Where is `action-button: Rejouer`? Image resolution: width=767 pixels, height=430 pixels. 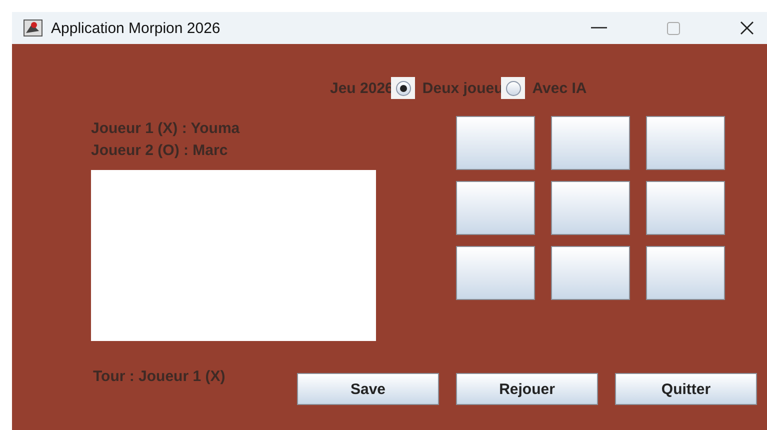 action-button: Rejouer is located at coordinates (527, 389).